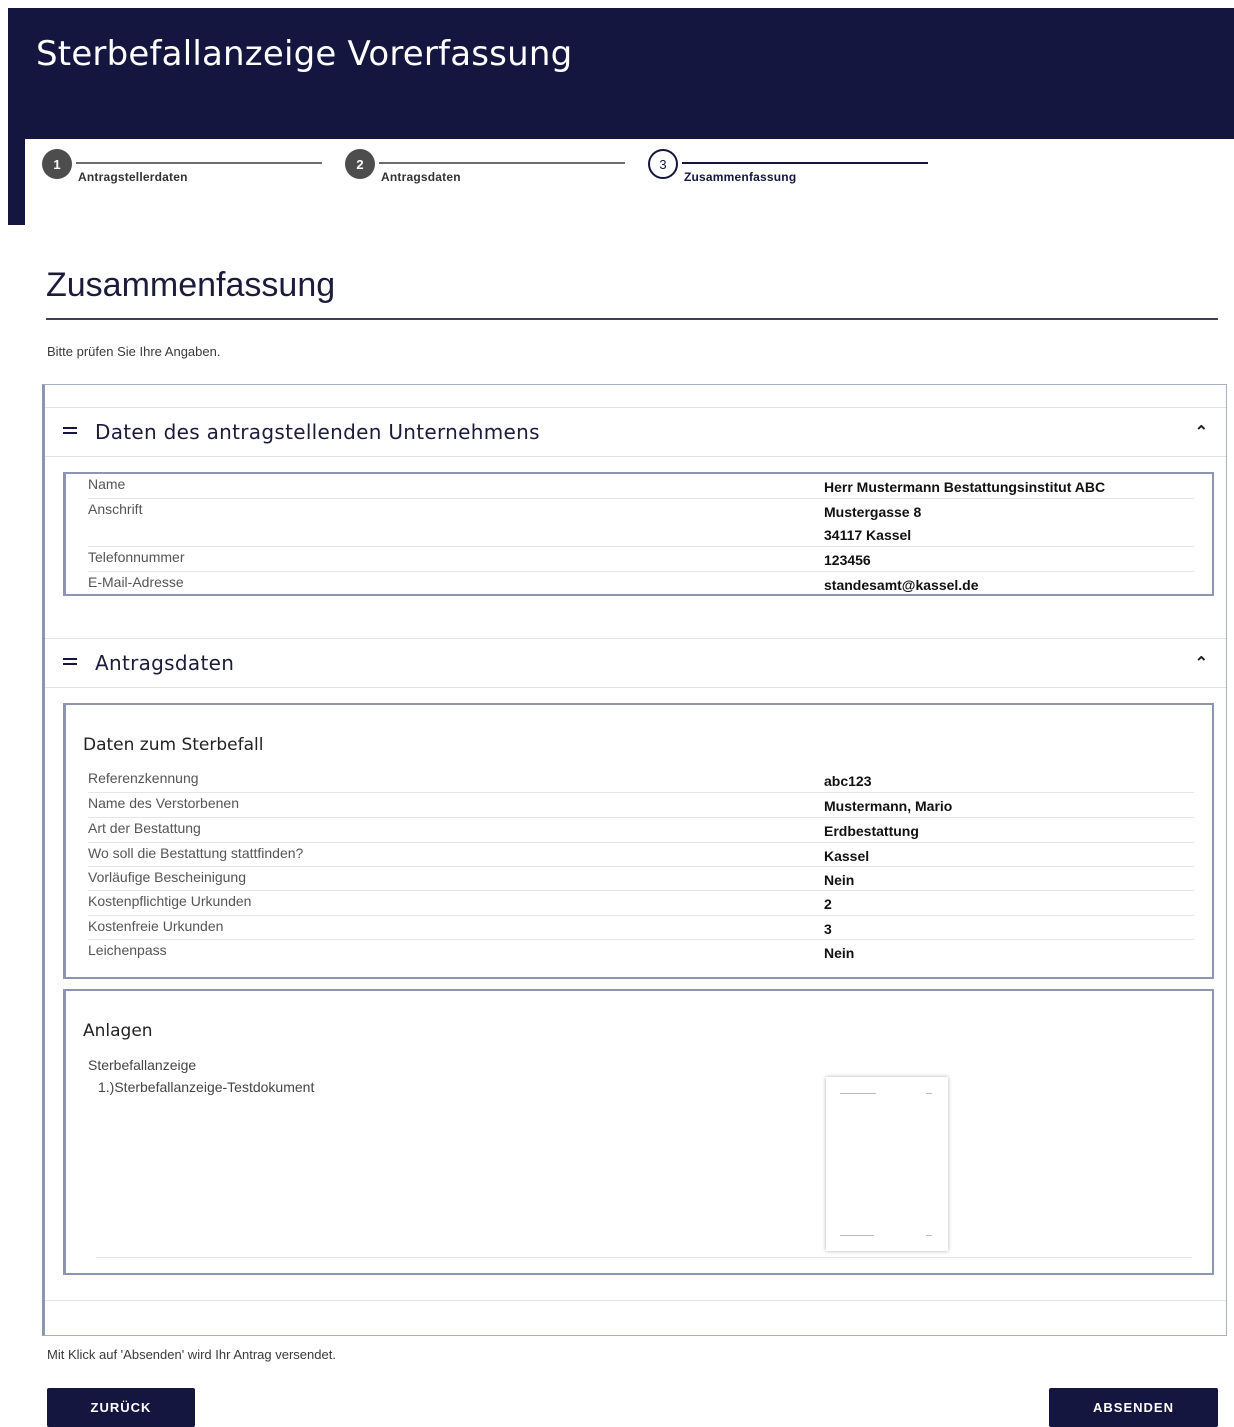 This screenshot has width=1234, height=1427. What do you see at coordinates (206, 1087) in the screenshot?
I see `attachment-document-name: 1.)Sterbefallanzeige-Testdokument` at bounding box center [206, 1087].